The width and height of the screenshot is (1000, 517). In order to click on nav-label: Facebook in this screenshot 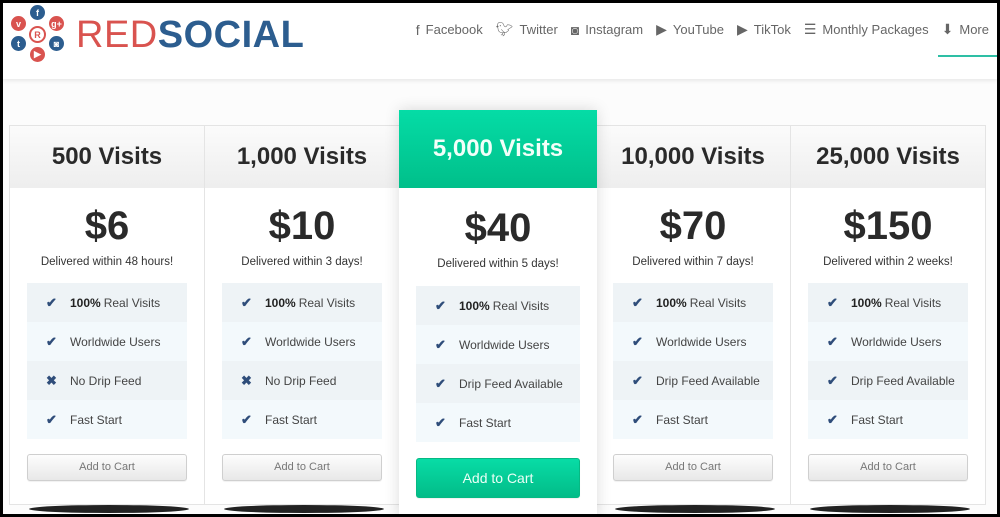, I will do `click(454, 29)`.